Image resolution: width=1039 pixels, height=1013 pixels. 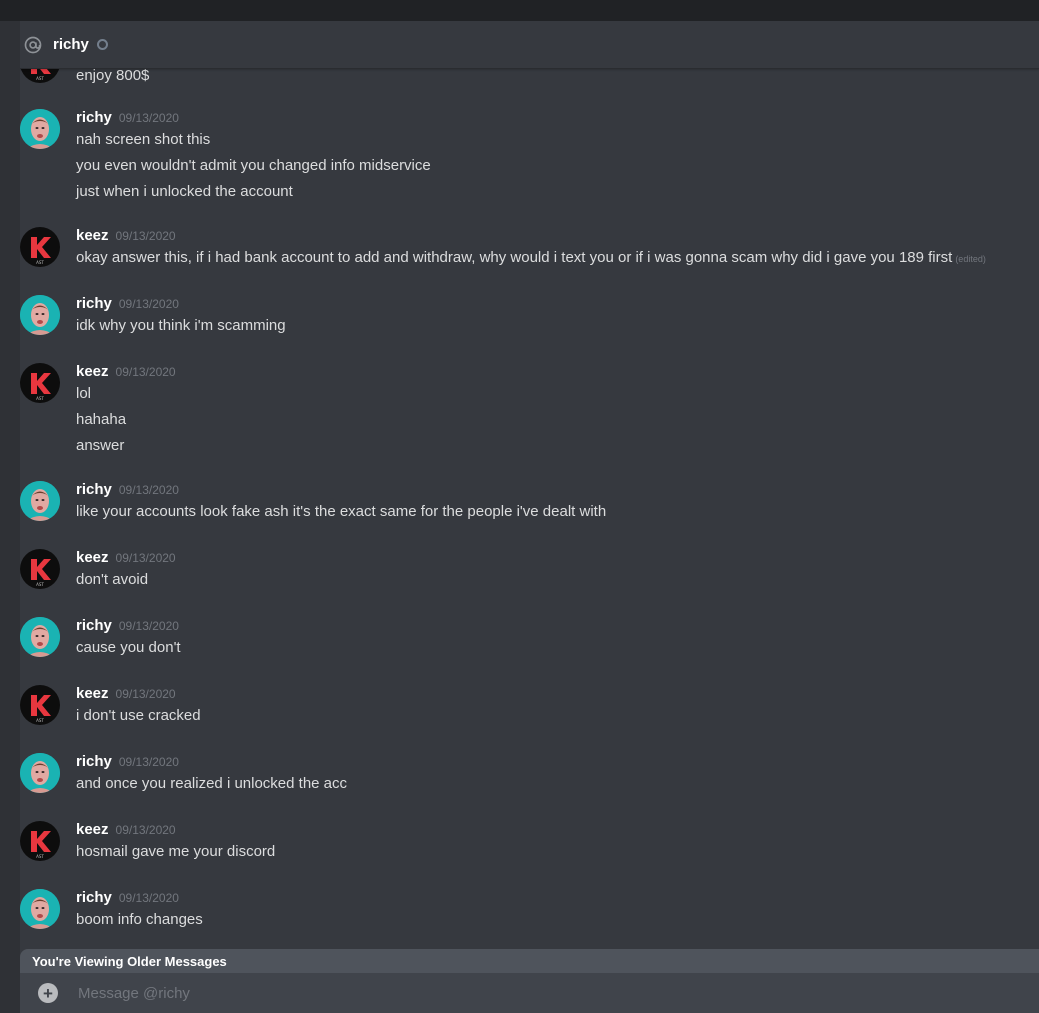 I want to click on message-content: i don't use cracked, so click(x=138, y=715).